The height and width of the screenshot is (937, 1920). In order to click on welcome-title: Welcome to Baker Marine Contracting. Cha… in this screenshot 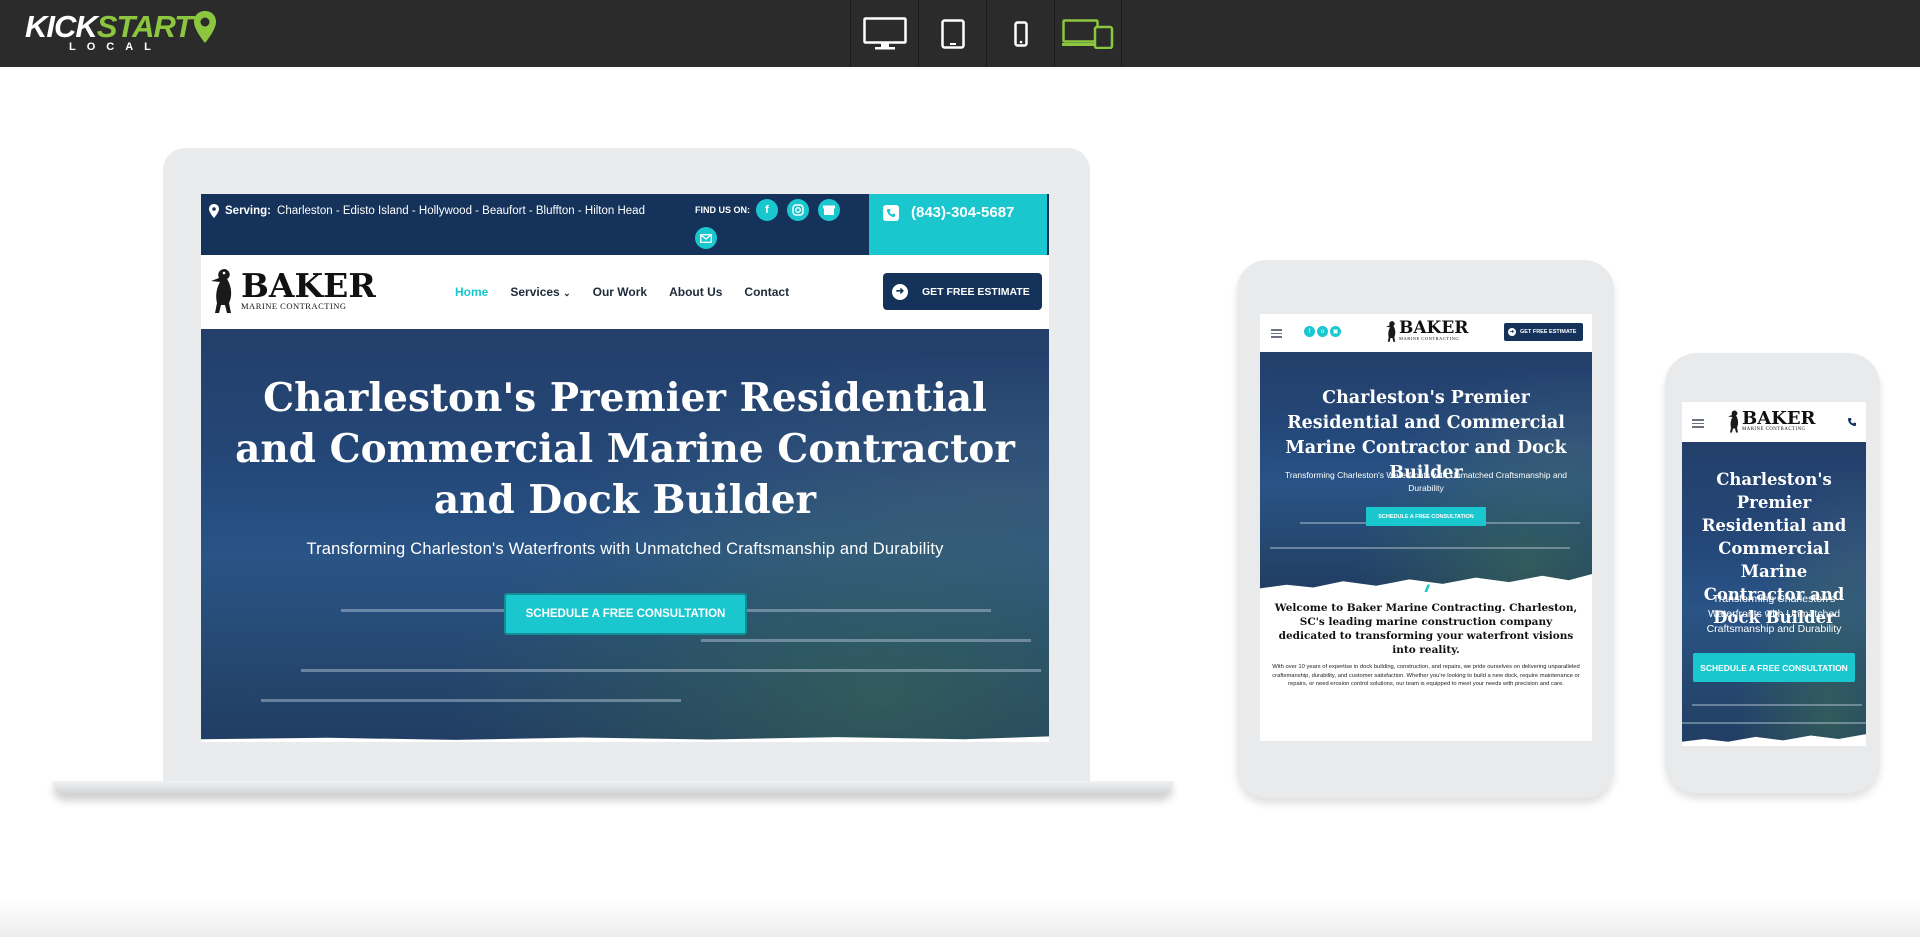, I will do `click(1426, 629)`.